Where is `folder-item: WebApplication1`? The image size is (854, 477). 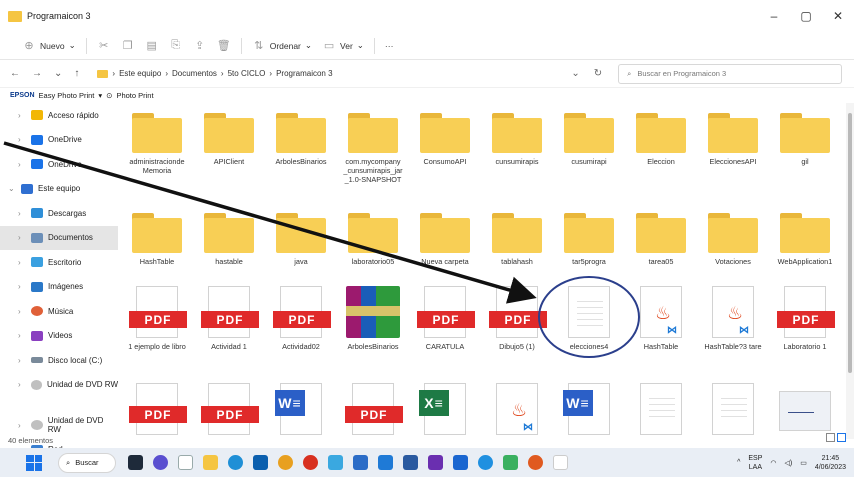 folder-item: WebApplication1 is located at coordinates (805, 239).